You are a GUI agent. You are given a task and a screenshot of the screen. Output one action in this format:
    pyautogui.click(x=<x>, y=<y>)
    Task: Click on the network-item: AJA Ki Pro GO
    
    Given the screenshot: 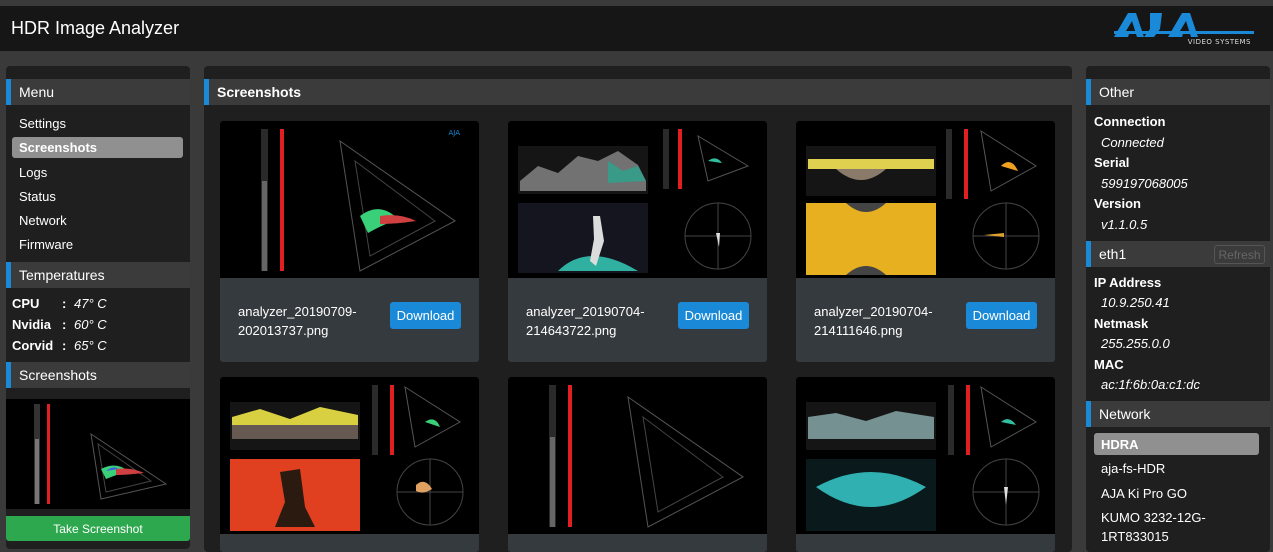 What is the action you would take?
    pyautogui.click(x=1144, y=493)
    